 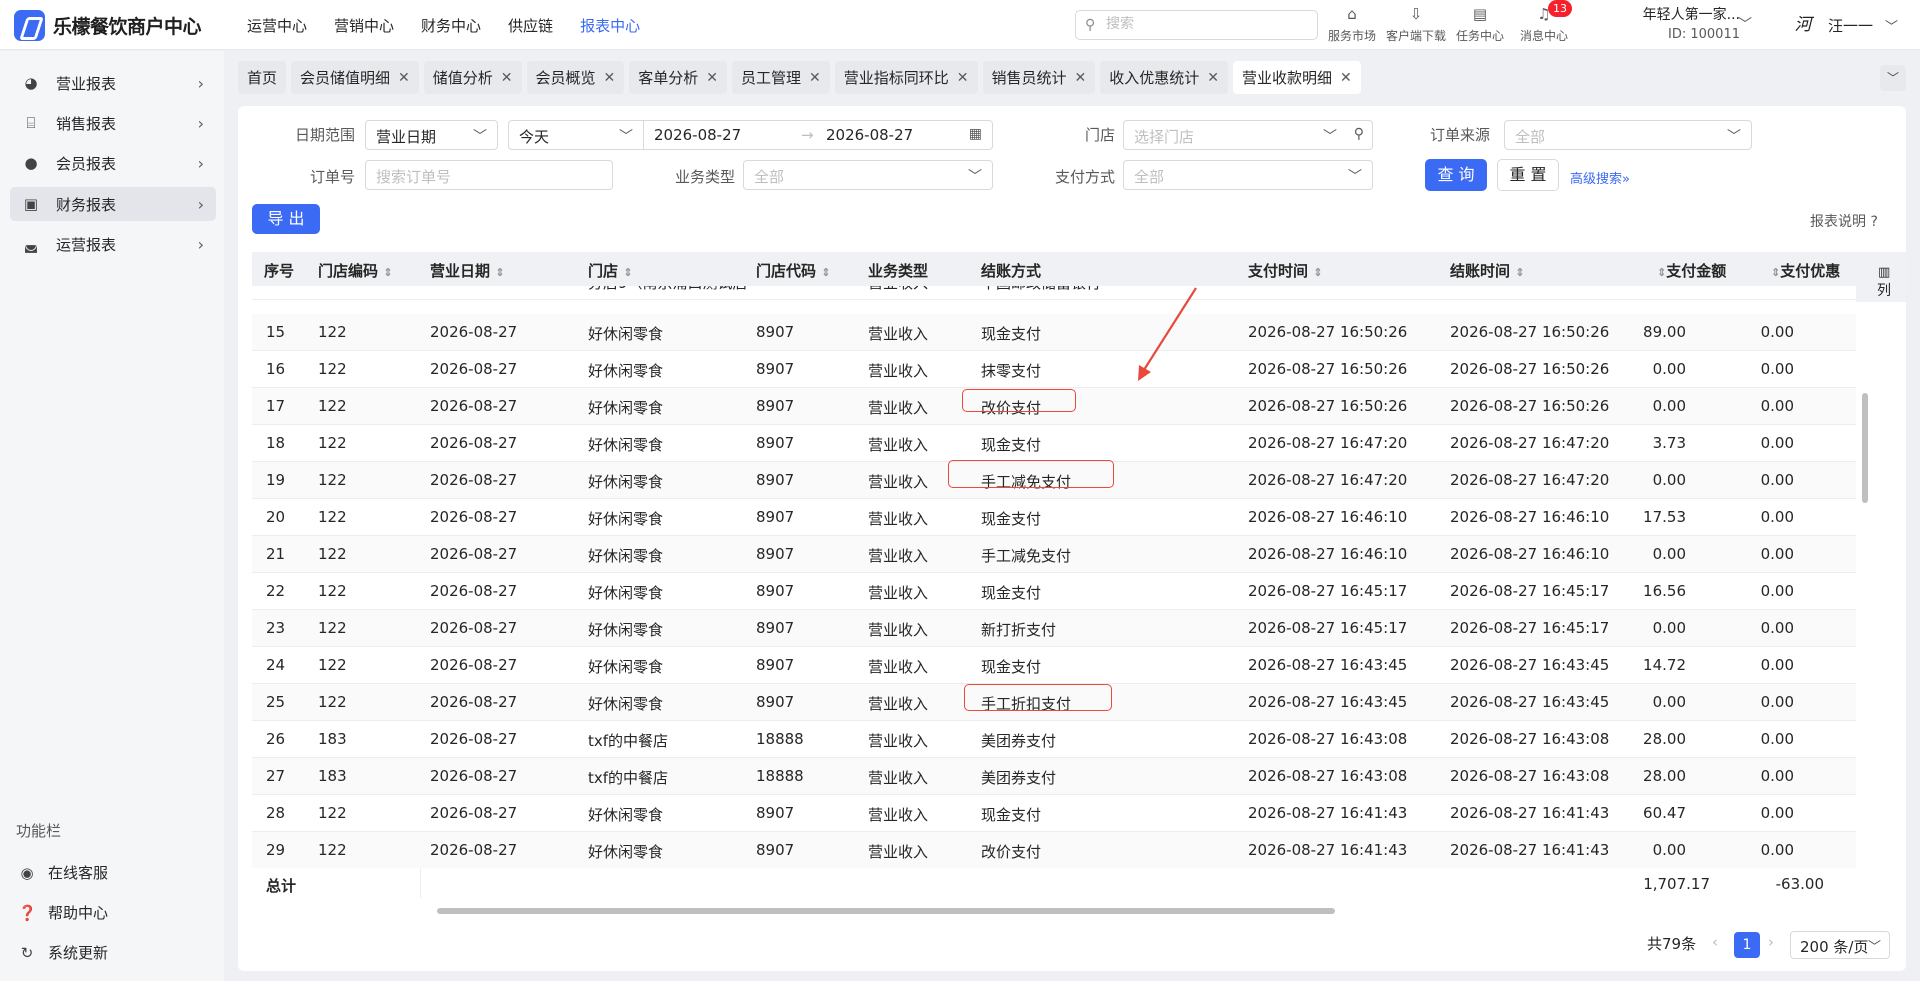 I want to click on col-settle-time: 结账时间 ⇕, so click(x=1487, y=270).